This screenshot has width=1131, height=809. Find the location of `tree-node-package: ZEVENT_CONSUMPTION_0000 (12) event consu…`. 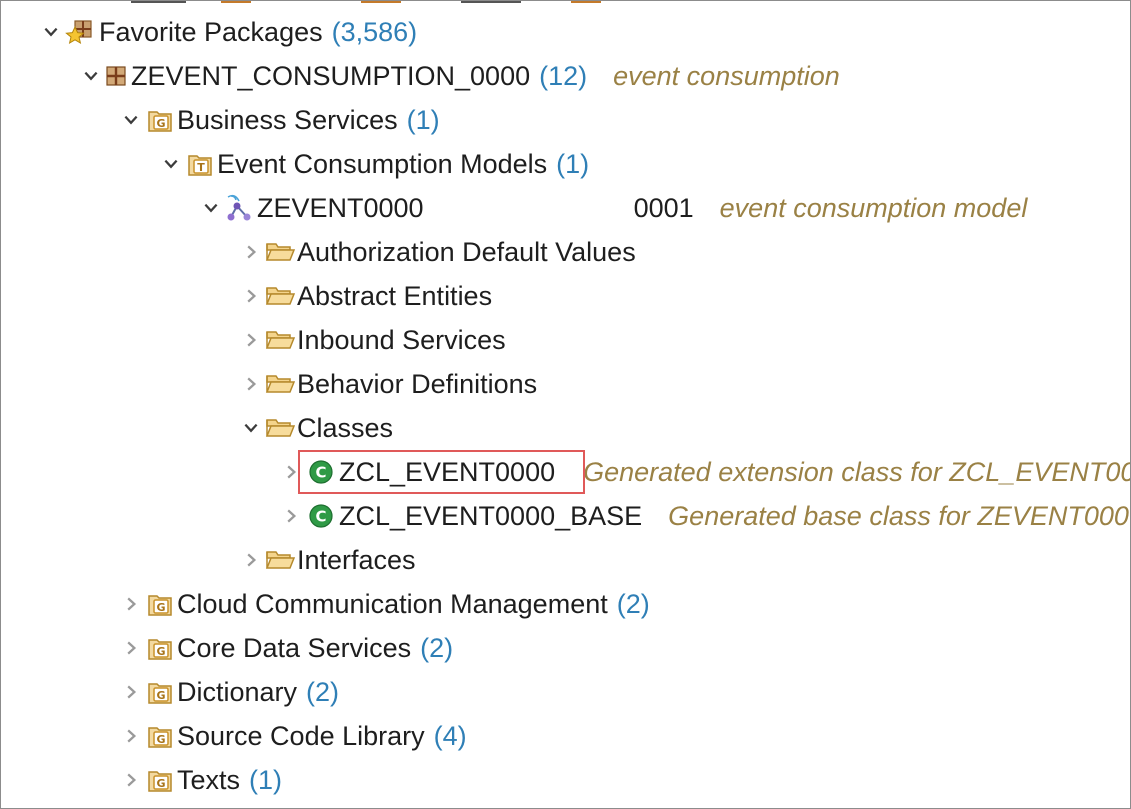

tree-node-package: ZEVENT_CONSUMPTION_0000 (12) event consu… is located at coordinates (565, 76).